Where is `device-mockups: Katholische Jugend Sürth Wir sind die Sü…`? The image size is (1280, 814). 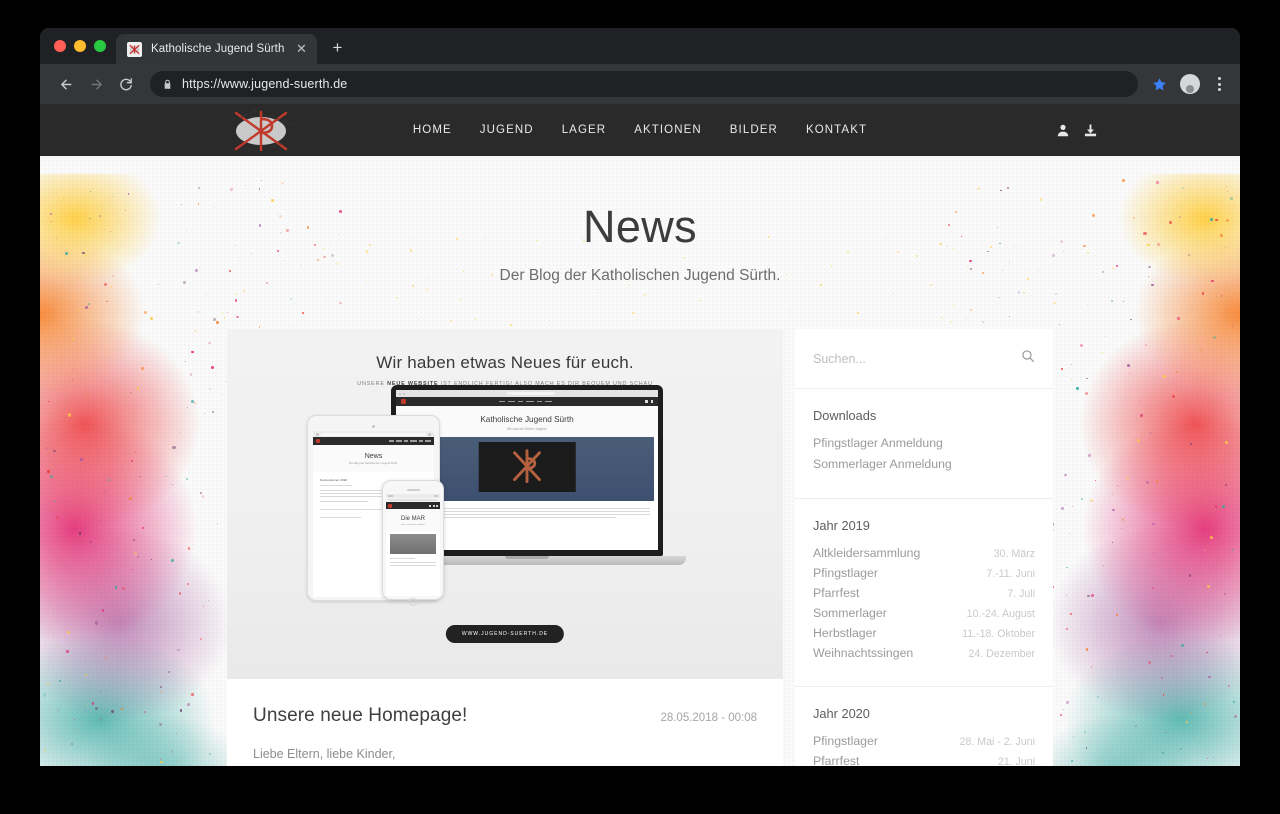
device-mockups: Katholische Jugend Sürth Wir sind die Sü… is located at coordinates (505, 510).